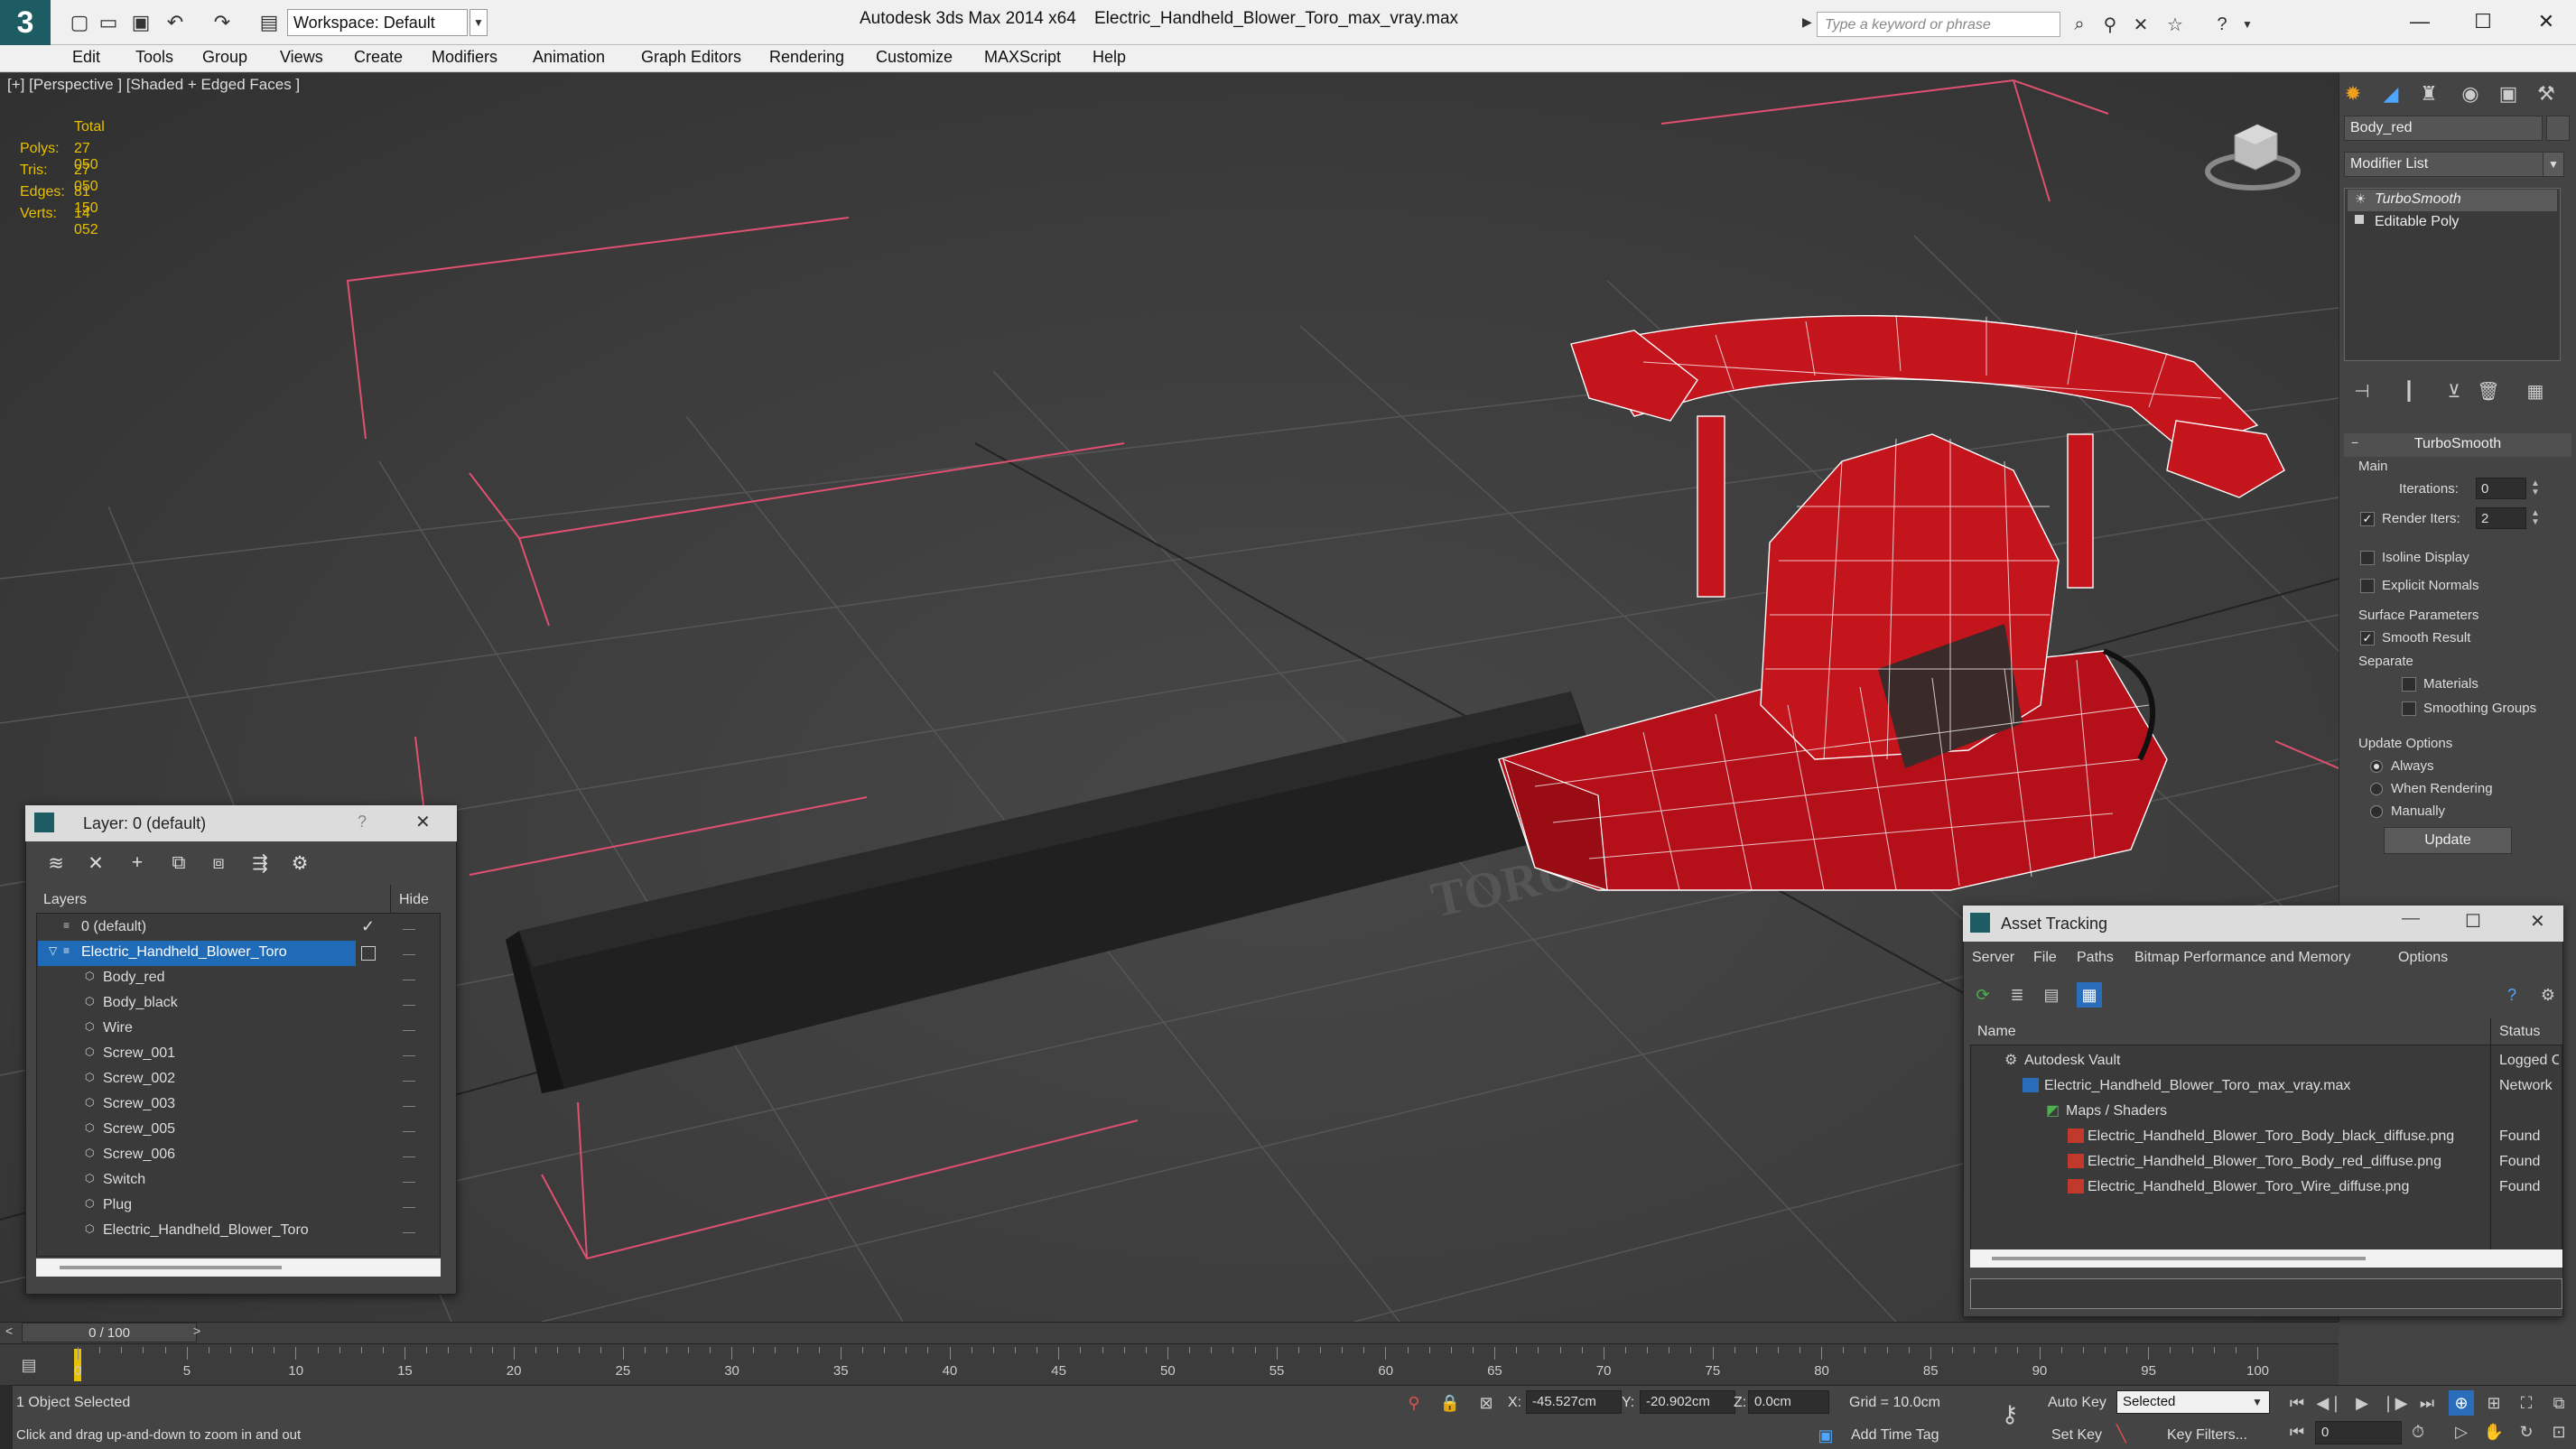 The width and height of the screenshot is (2576, 1449). Describe the element at coordinates (154, 57) in the screenshot. I see `menu-tools: Tools` at that location.